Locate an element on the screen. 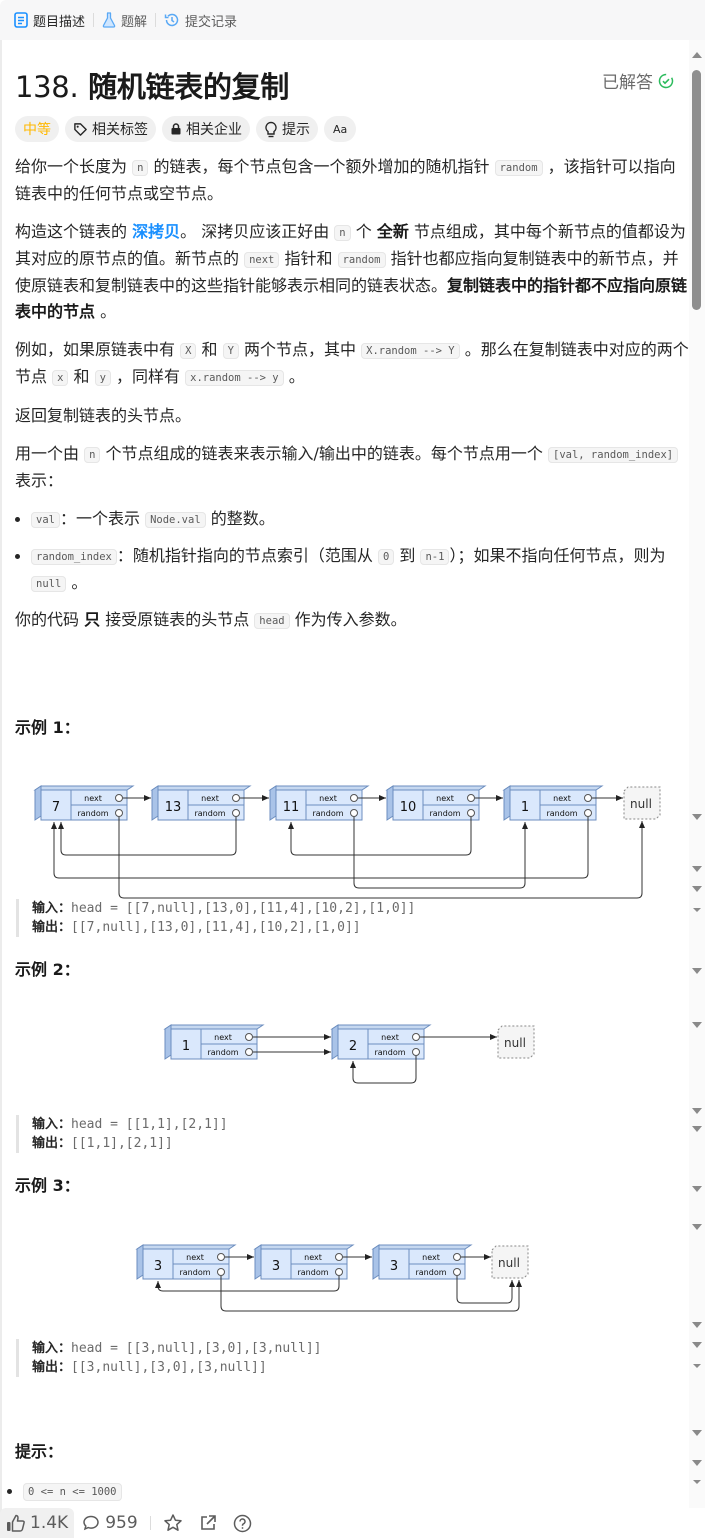 The height and width of the screenshot is (1538, 705). deep-copy-link: 深拷贝 is located at coordinates (156, 231).